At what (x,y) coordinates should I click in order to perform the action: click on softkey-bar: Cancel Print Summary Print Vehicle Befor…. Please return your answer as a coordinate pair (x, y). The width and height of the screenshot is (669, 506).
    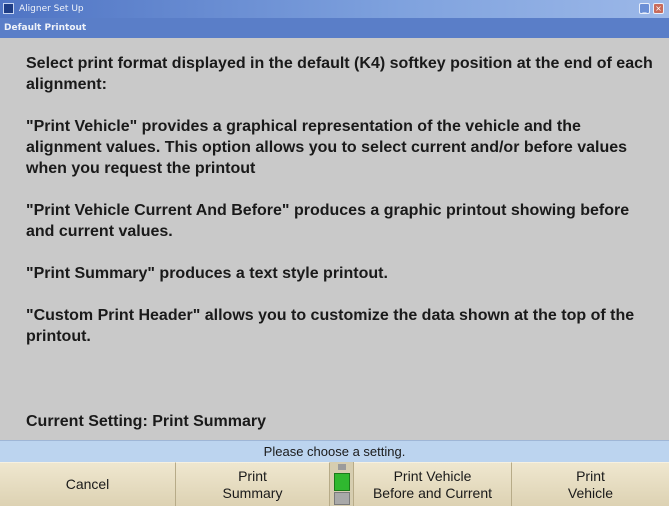
    Looking at the image, I should click on (334, 484).